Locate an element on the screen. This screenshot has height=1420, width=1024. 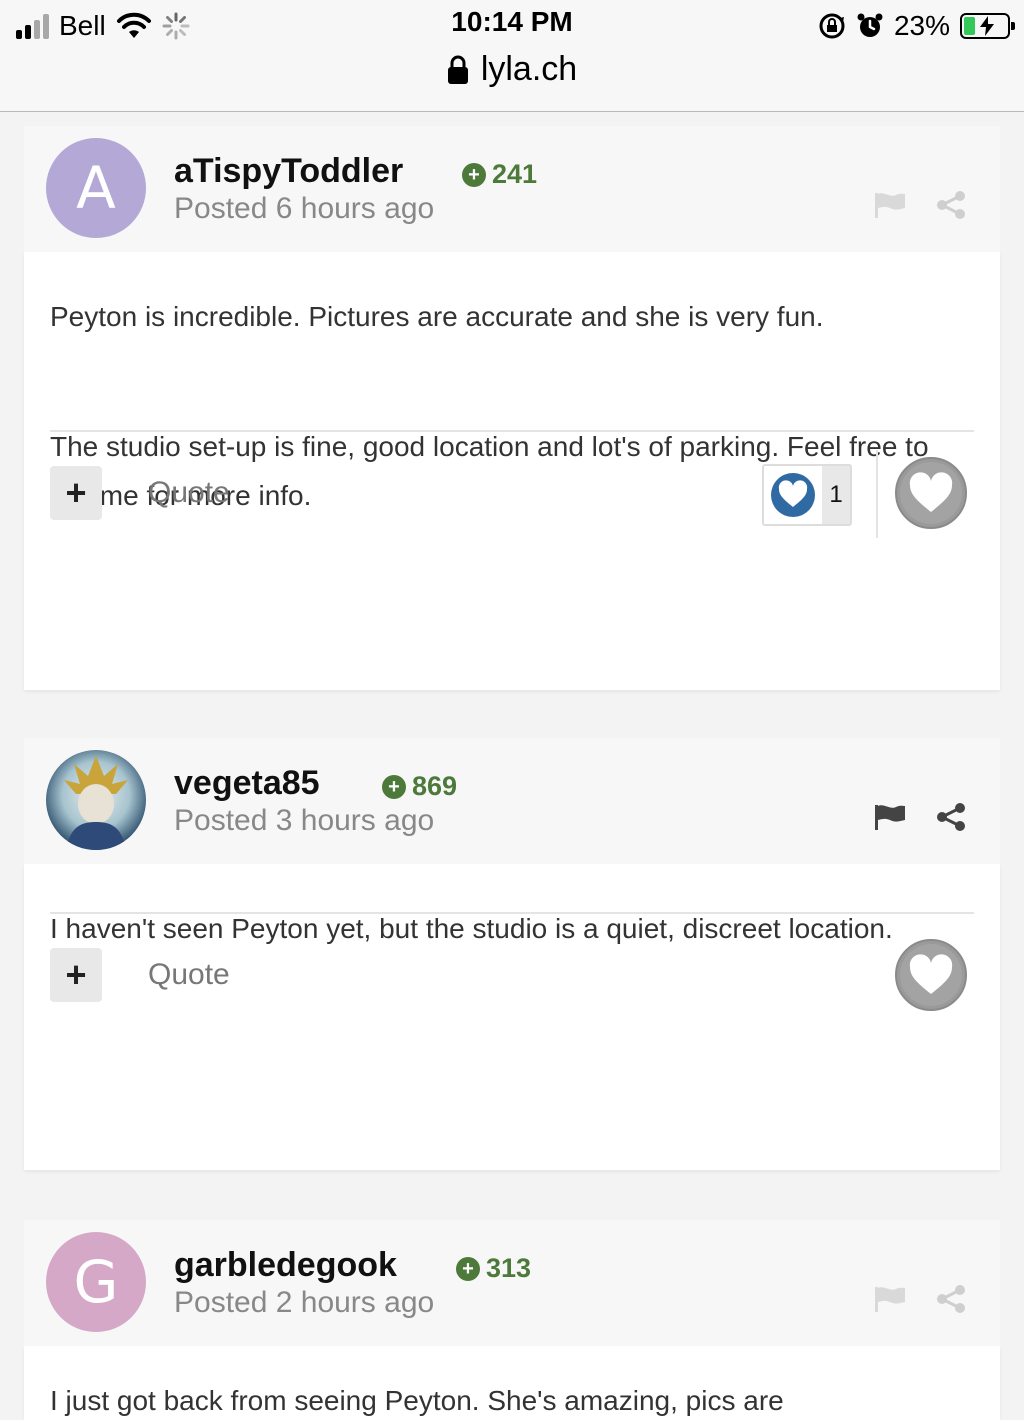
reputation-count: 241 is located at coordinates (515, 174).